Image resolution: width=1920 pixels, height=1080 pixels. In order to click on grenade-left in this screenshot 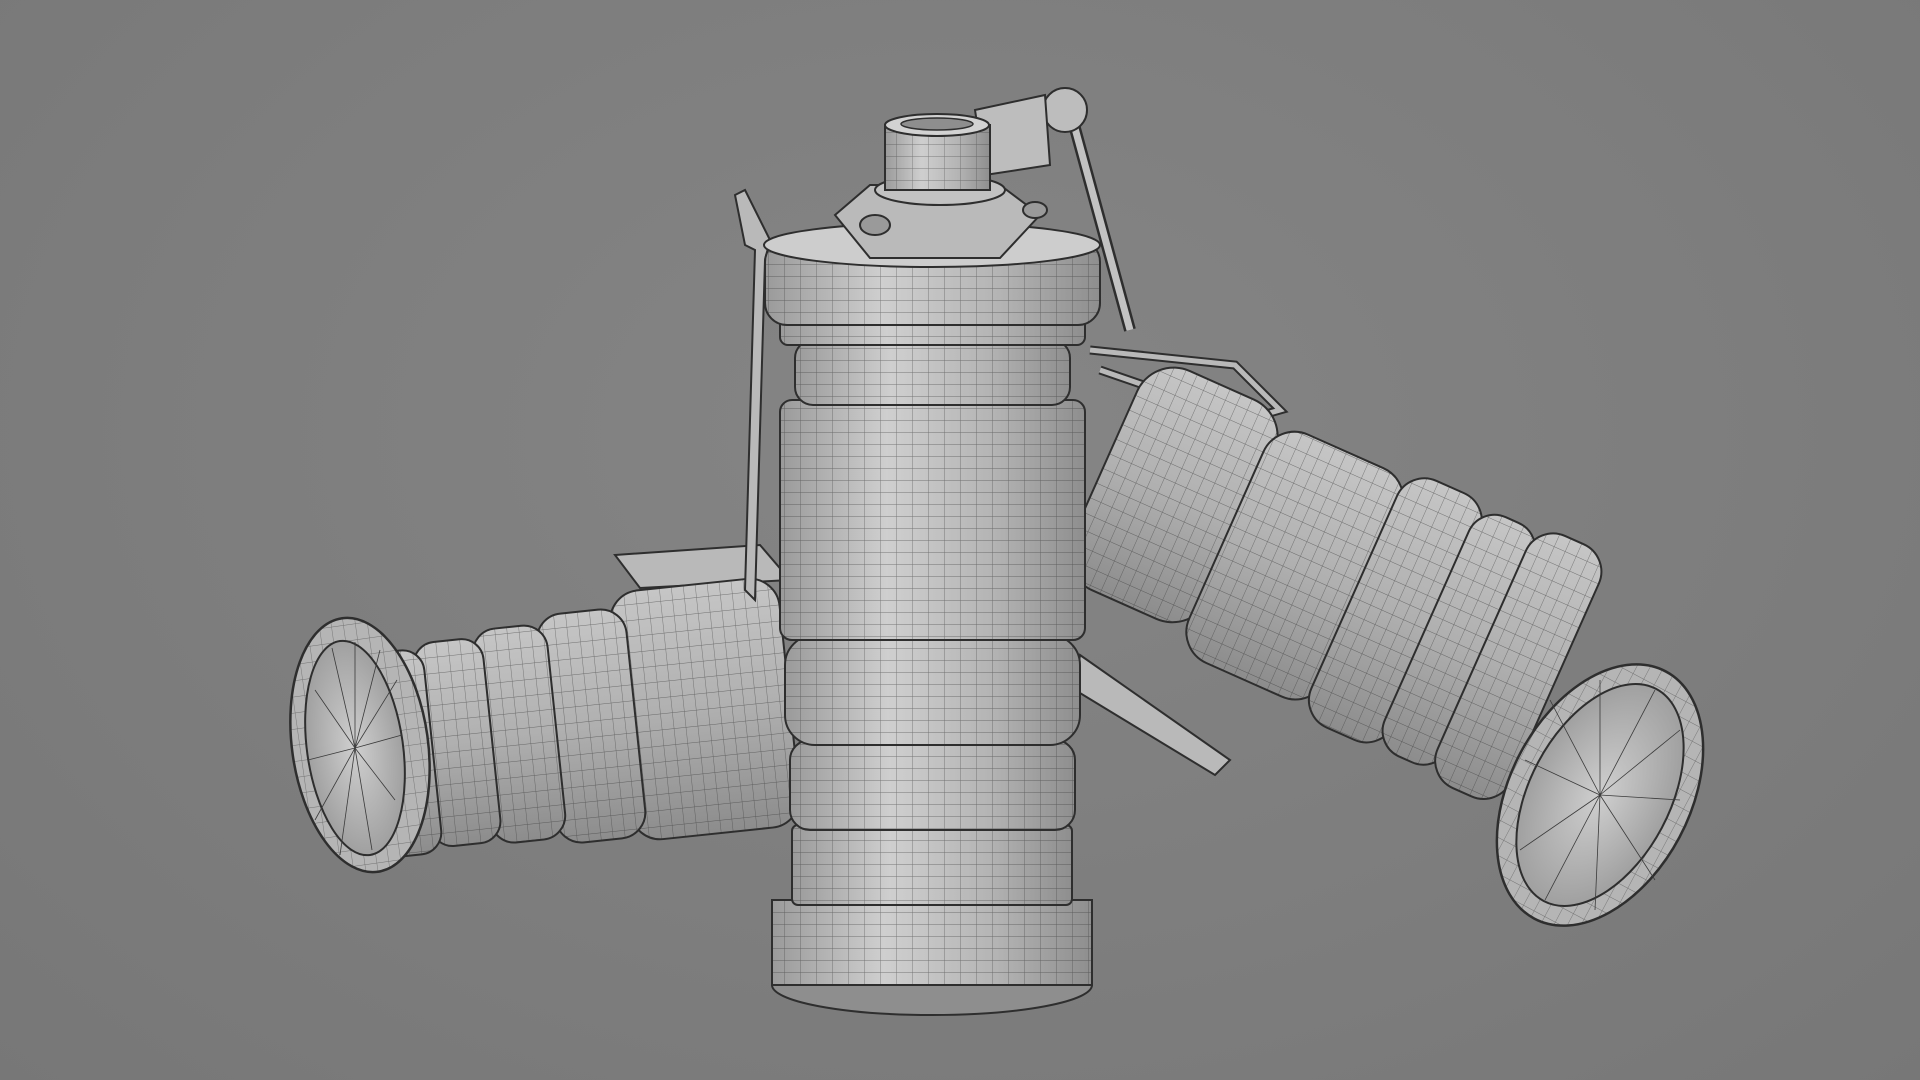, I will do `click(539, 712)`.